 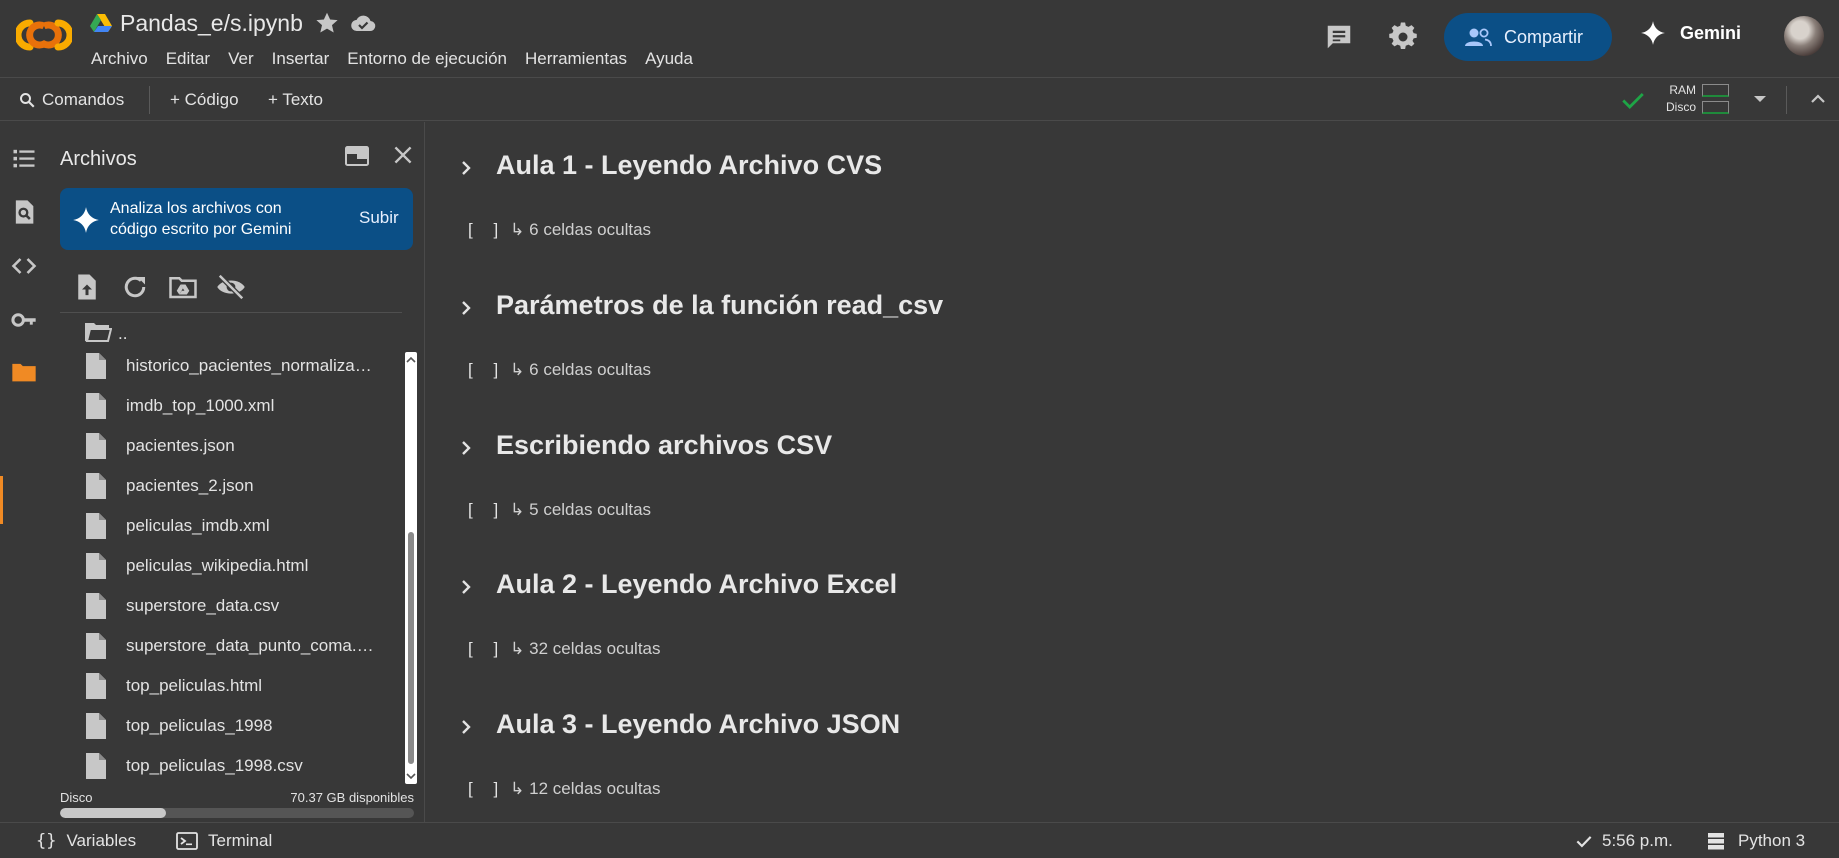 What do you see at coordinates (576, 59) in the screenshot?
I see `menu-herramientas: Herramientas` at bounding box center [576, 59].